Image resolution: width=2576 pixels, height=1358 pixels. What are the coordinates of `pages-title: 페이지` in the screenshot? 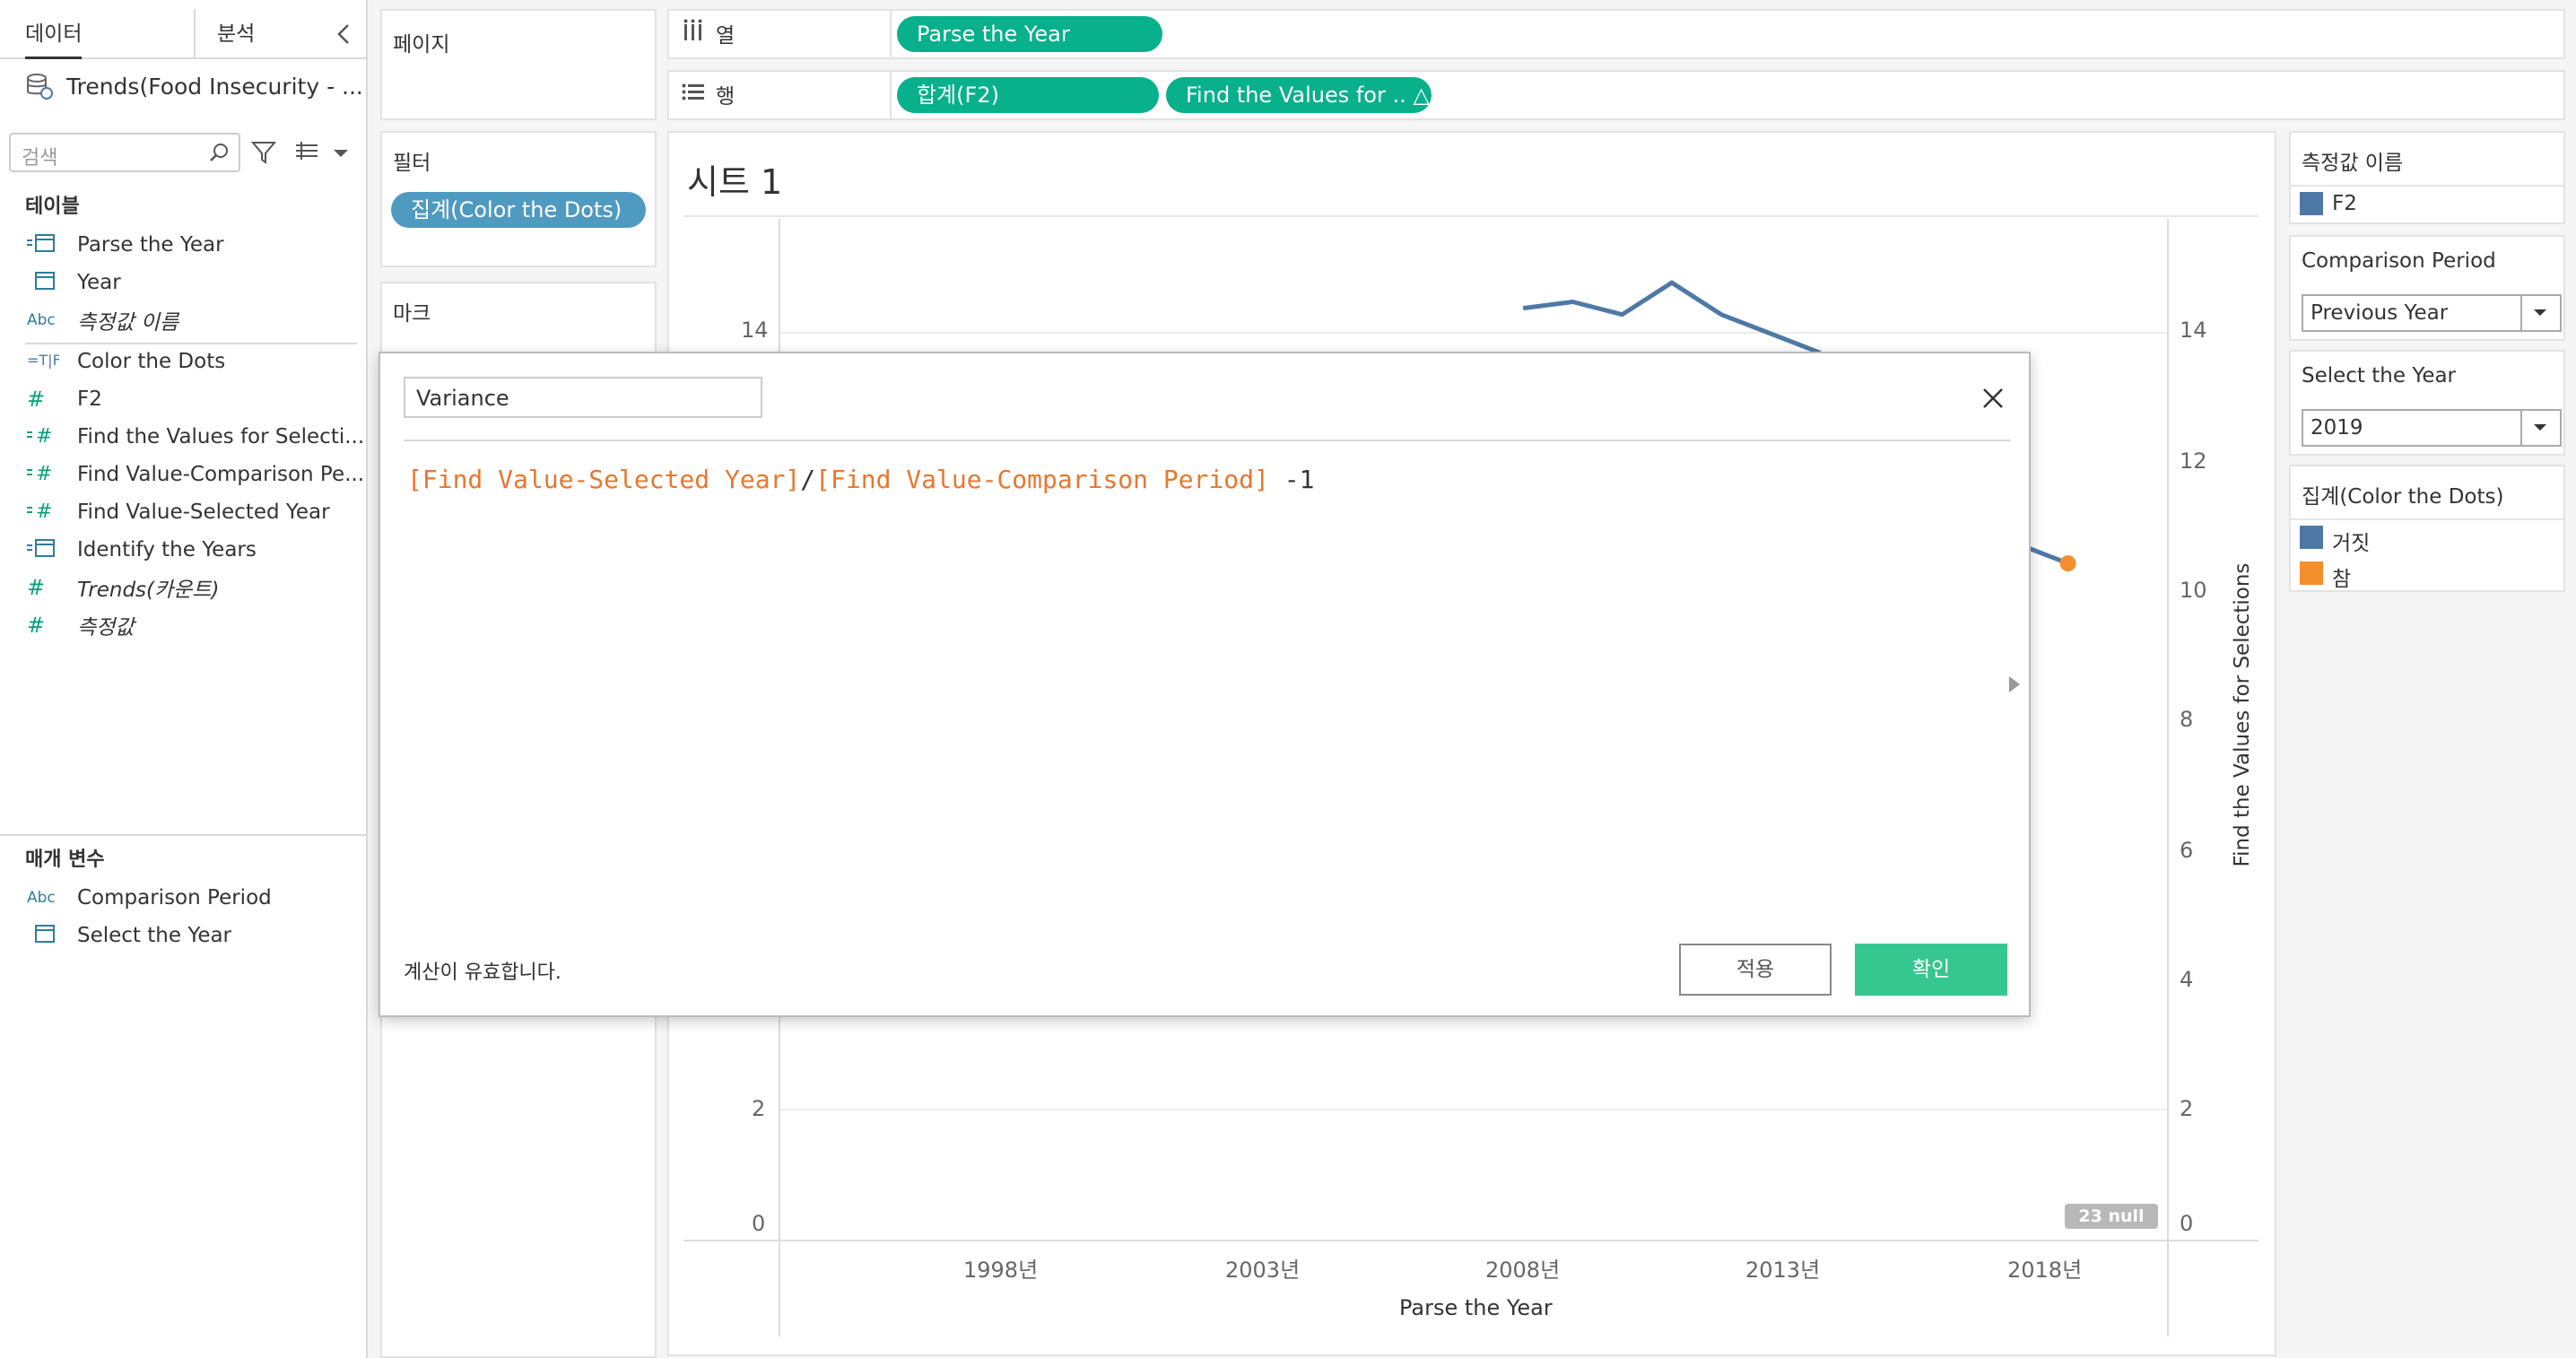 It's located at (421, 45).